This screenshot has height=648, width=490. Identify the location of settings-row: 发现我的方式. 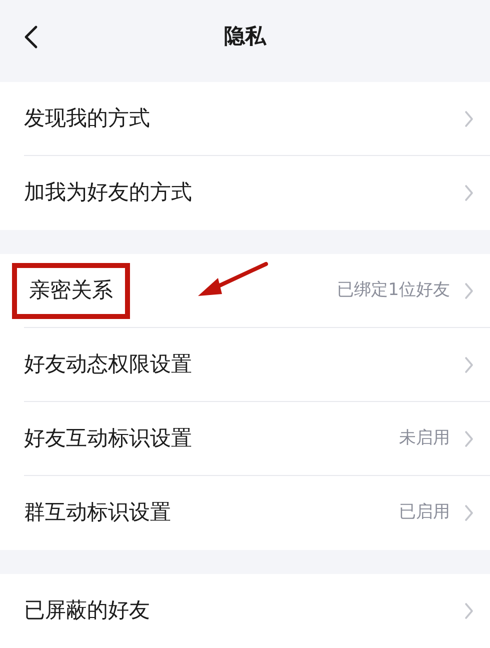
(245, 119).